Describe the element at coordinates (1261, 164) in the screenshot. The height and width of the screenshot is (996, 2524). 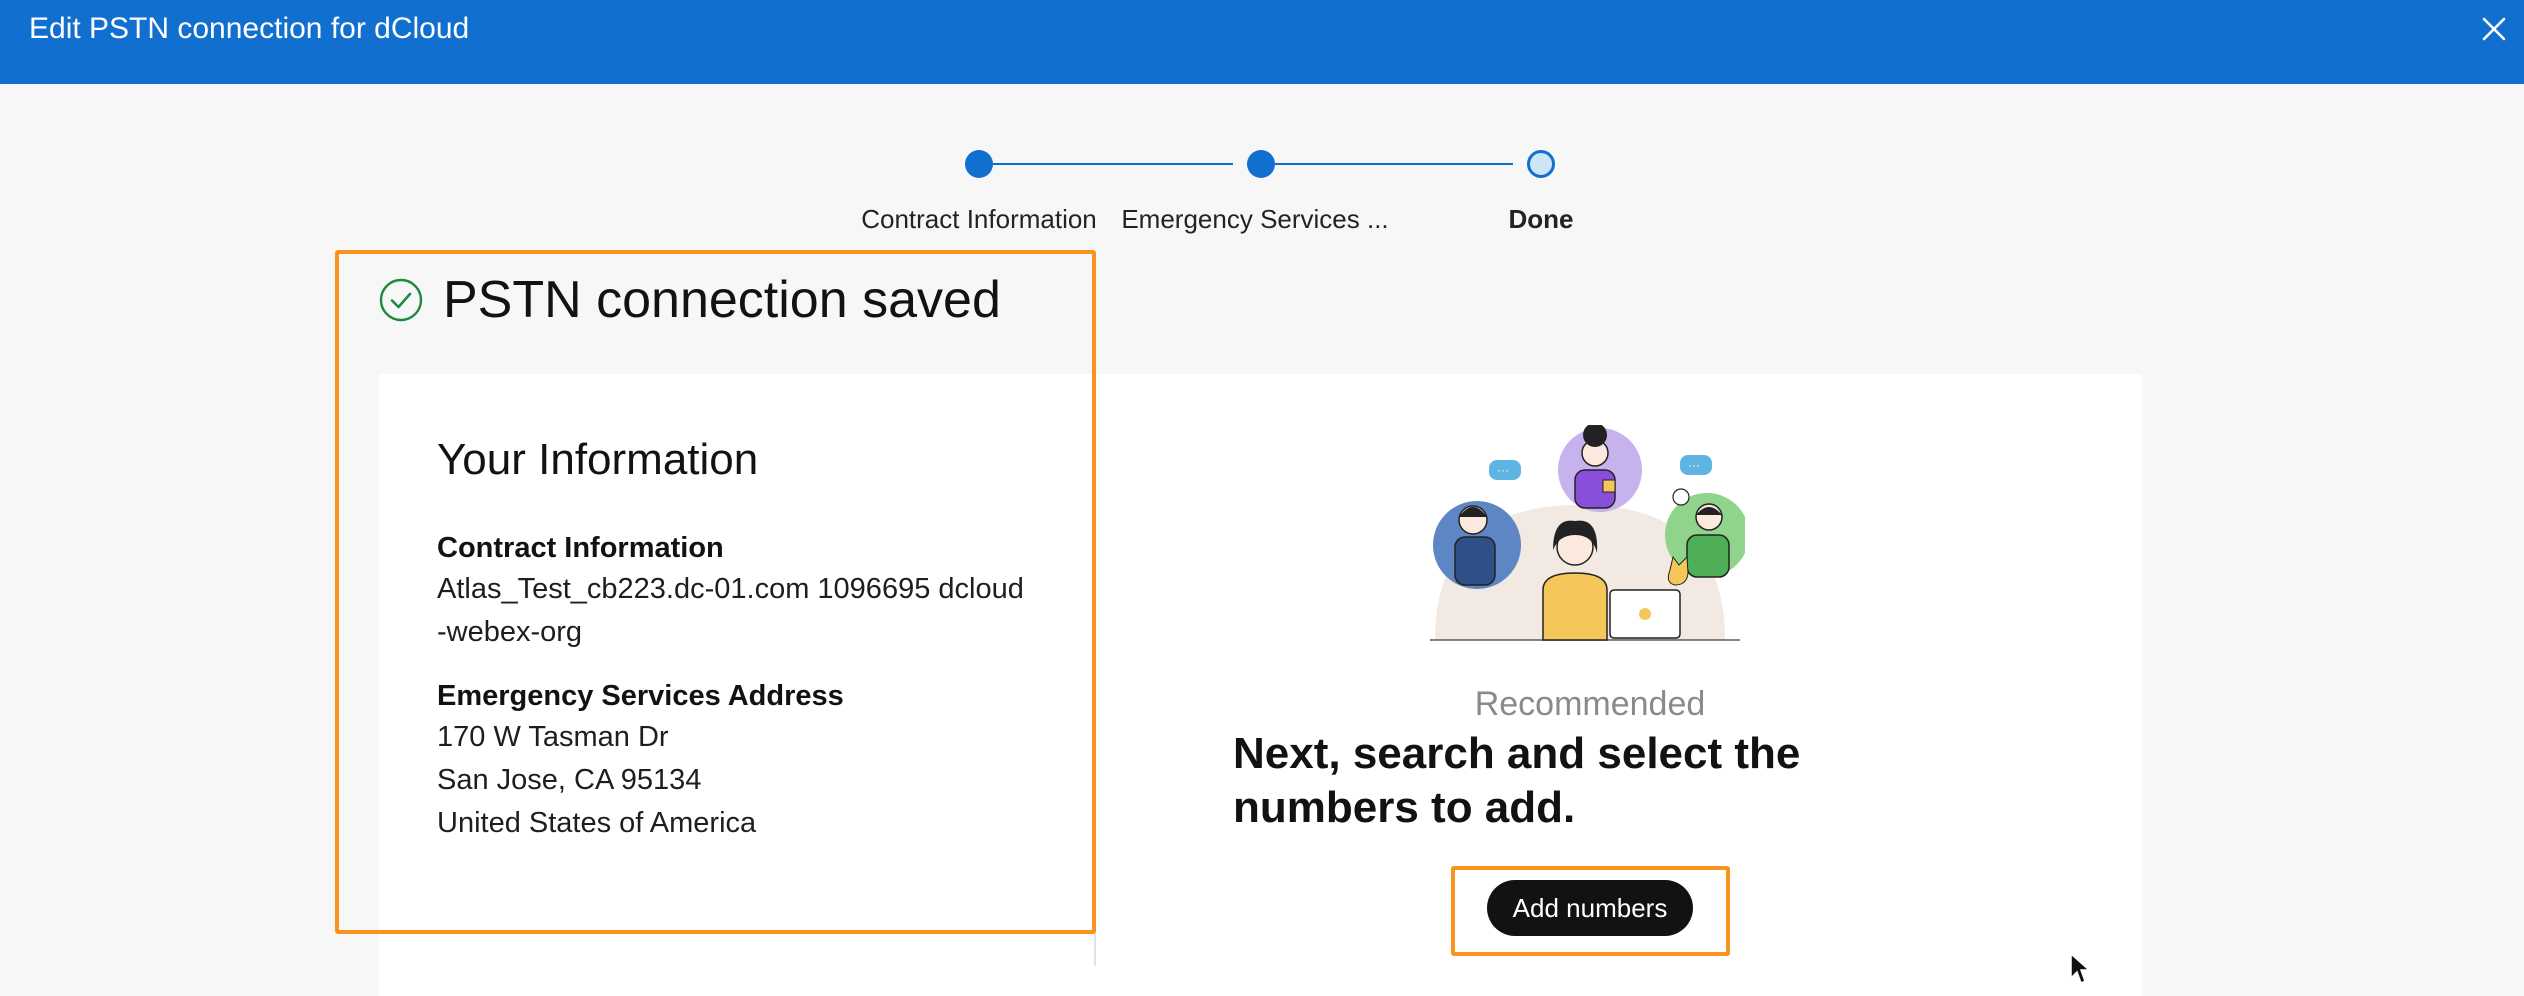
I see `step-indicator-emergency` at that location.